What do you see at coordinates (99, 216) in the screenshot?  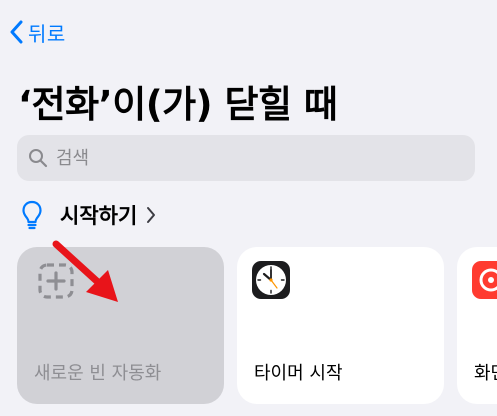 I see `getting-started-label: 시작하기` at bounding box center [99, 216].